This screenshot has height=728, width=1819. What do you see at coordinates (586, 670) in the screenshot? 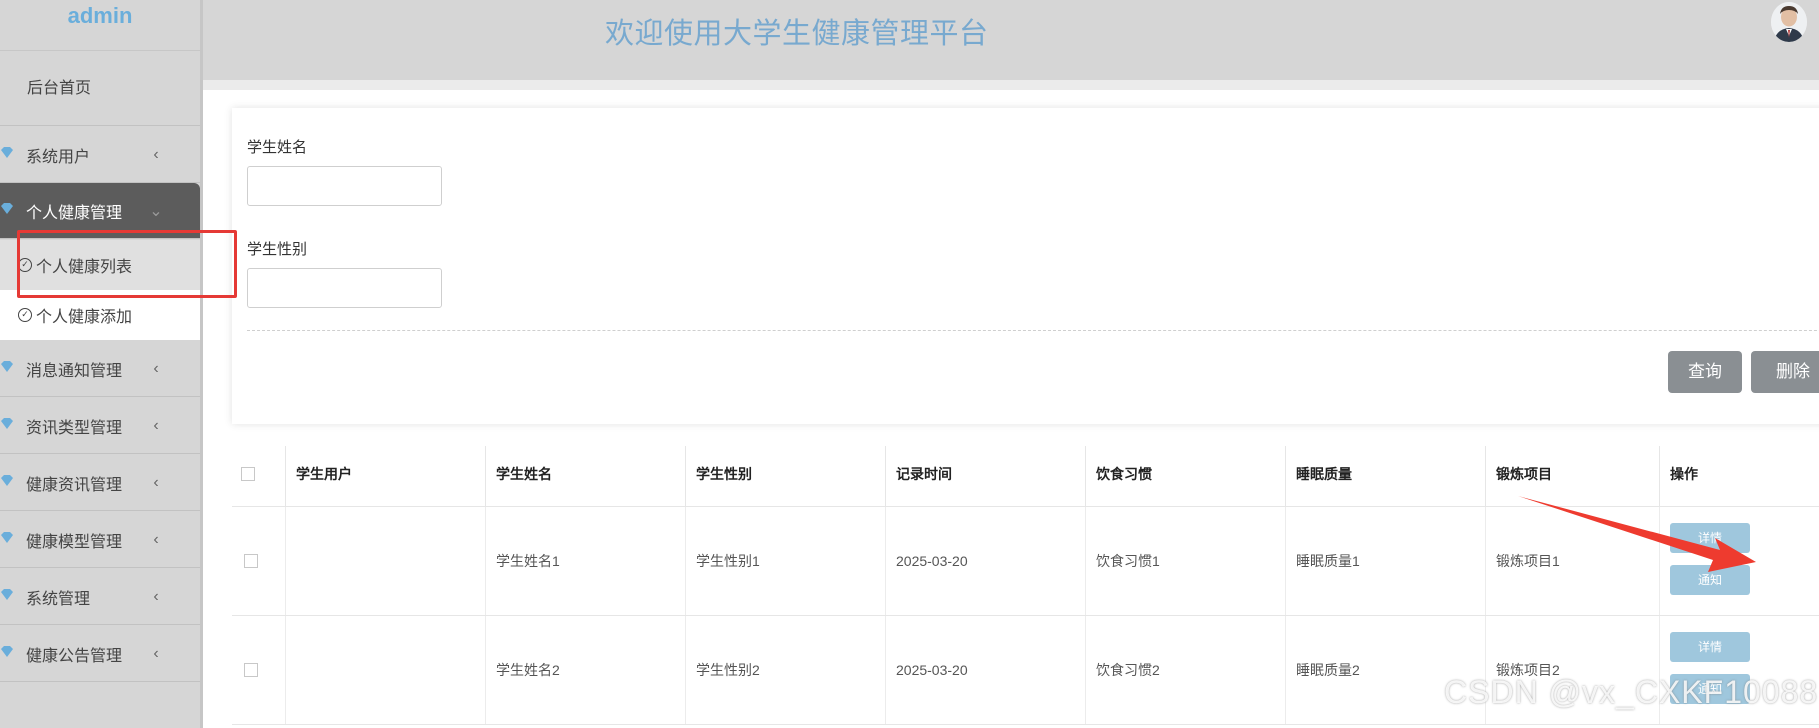
I see `cell-name: 学生姓名2` at bounding box center [586, 670].